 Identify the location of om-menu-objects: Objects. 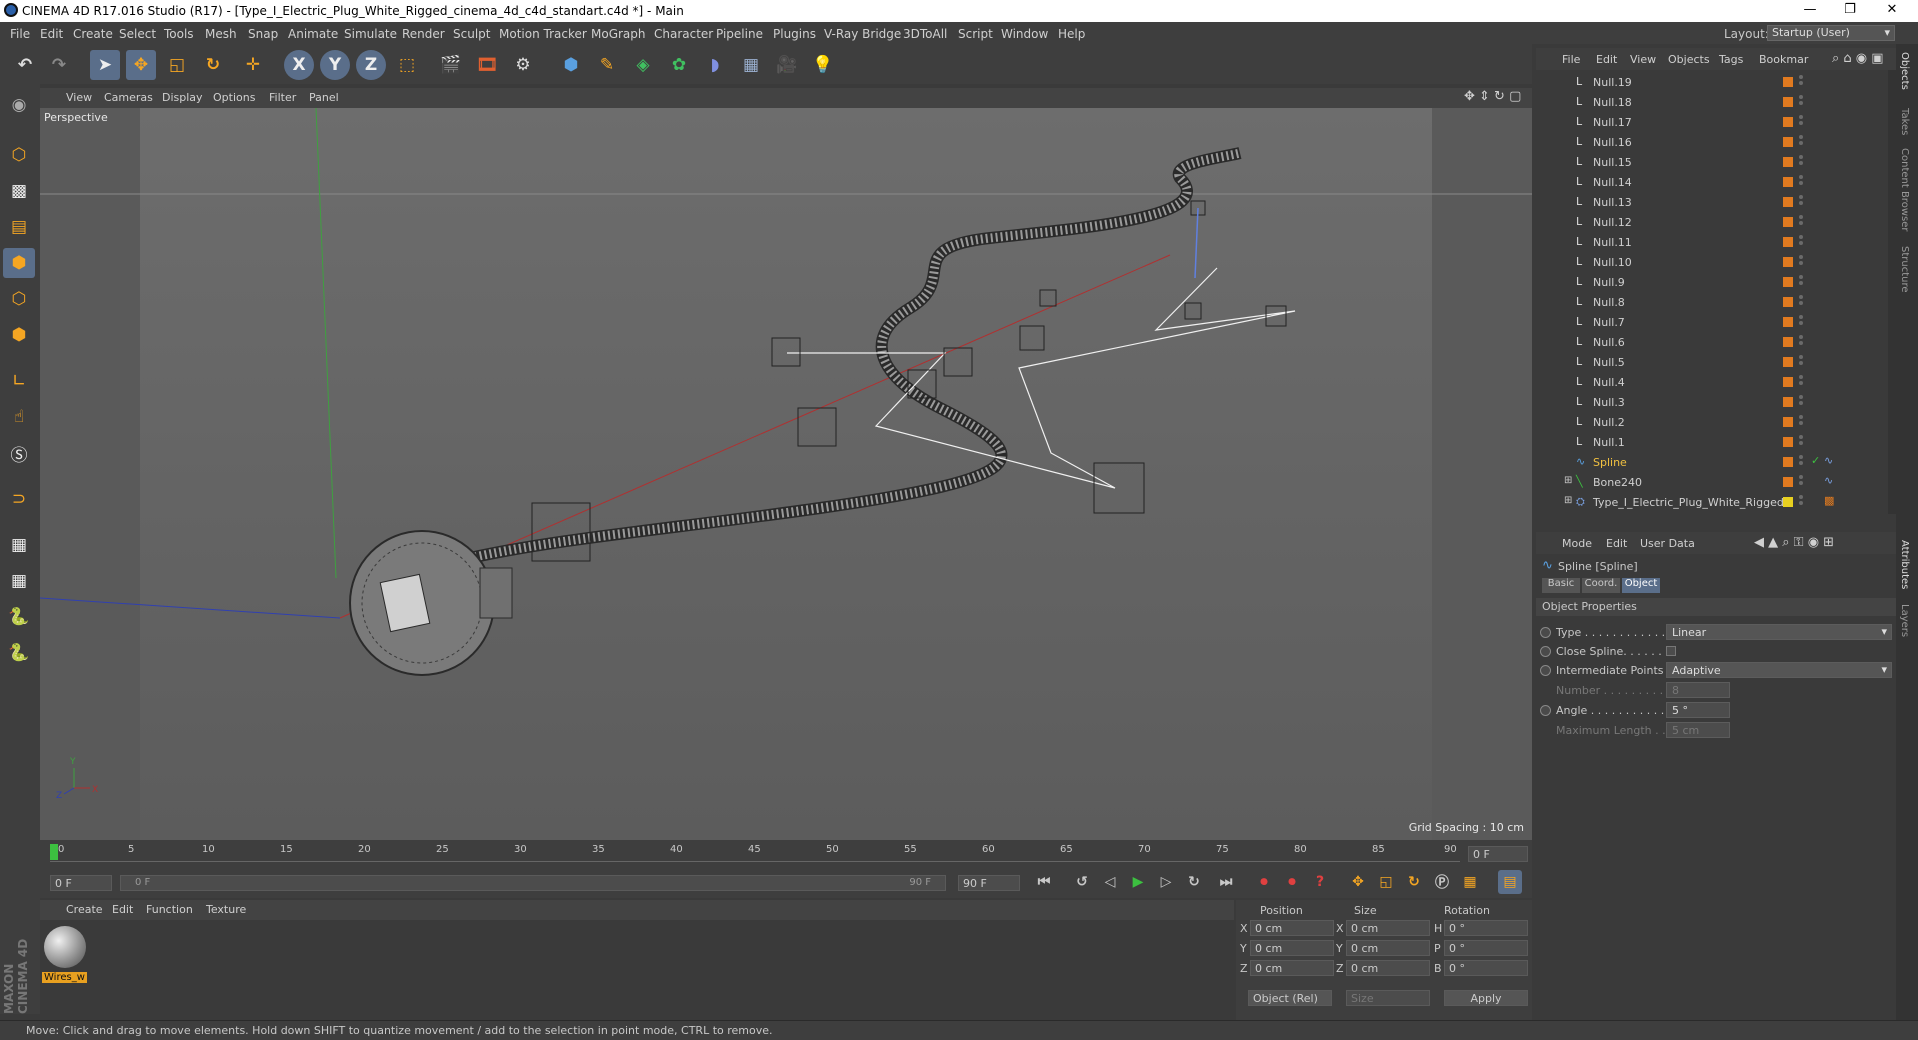
(1689, 59).